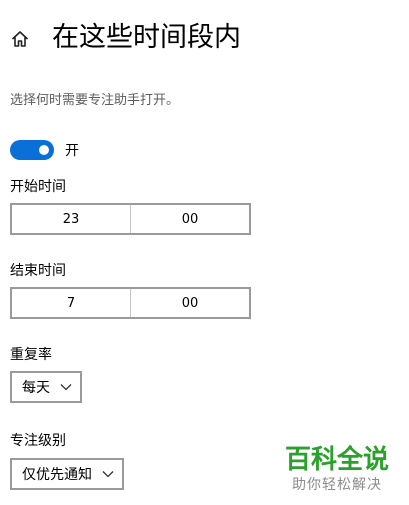 The width and height of the screenshot is (409, 505). What do you see at coordinates (337, 460) in the screenshot?
I see `watermark-title: 百科全说` at bounding box center [337, 460].